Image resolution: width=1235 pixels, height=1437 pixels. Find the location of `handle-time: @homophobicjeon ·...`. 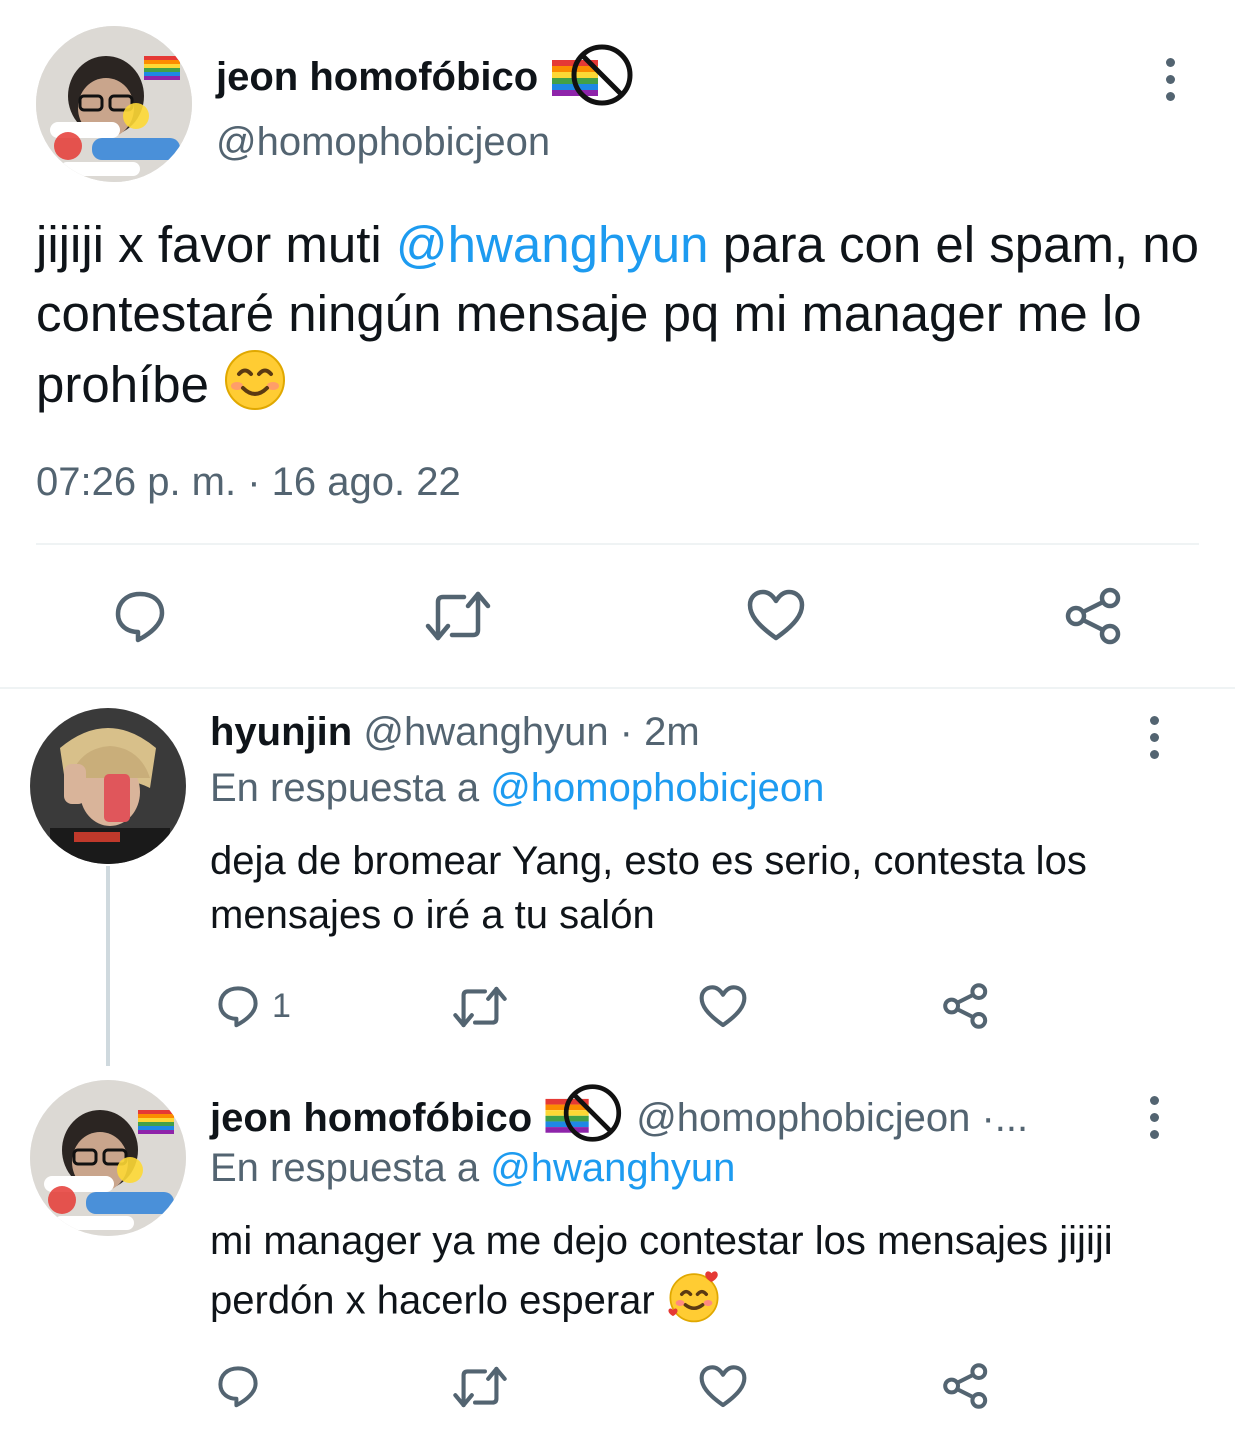

handle-time: @homophobicjeon ·... is located at coordinates (832, 1118).